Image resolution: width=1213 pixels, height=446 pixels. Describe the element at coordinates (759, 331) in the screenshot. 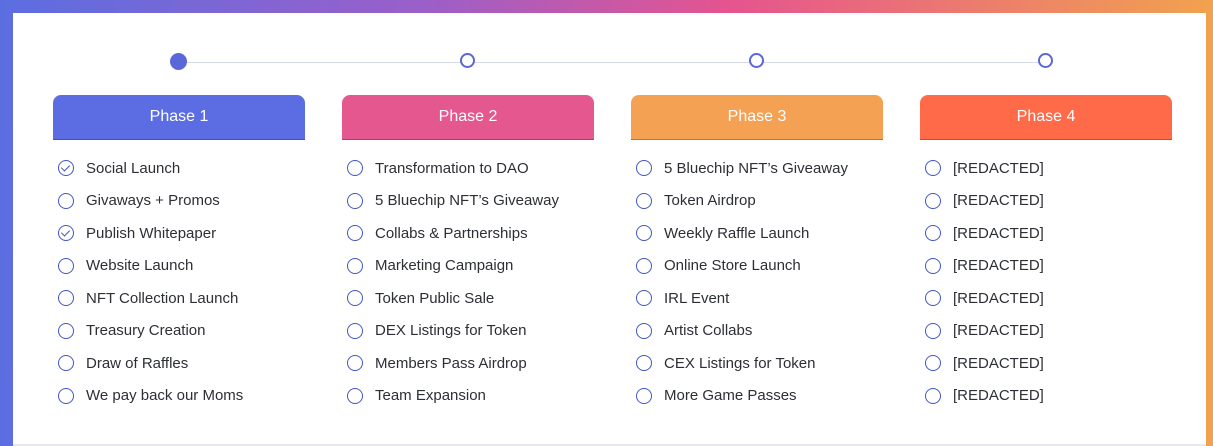

I see `phase-item: Artist Collabs` at that location.